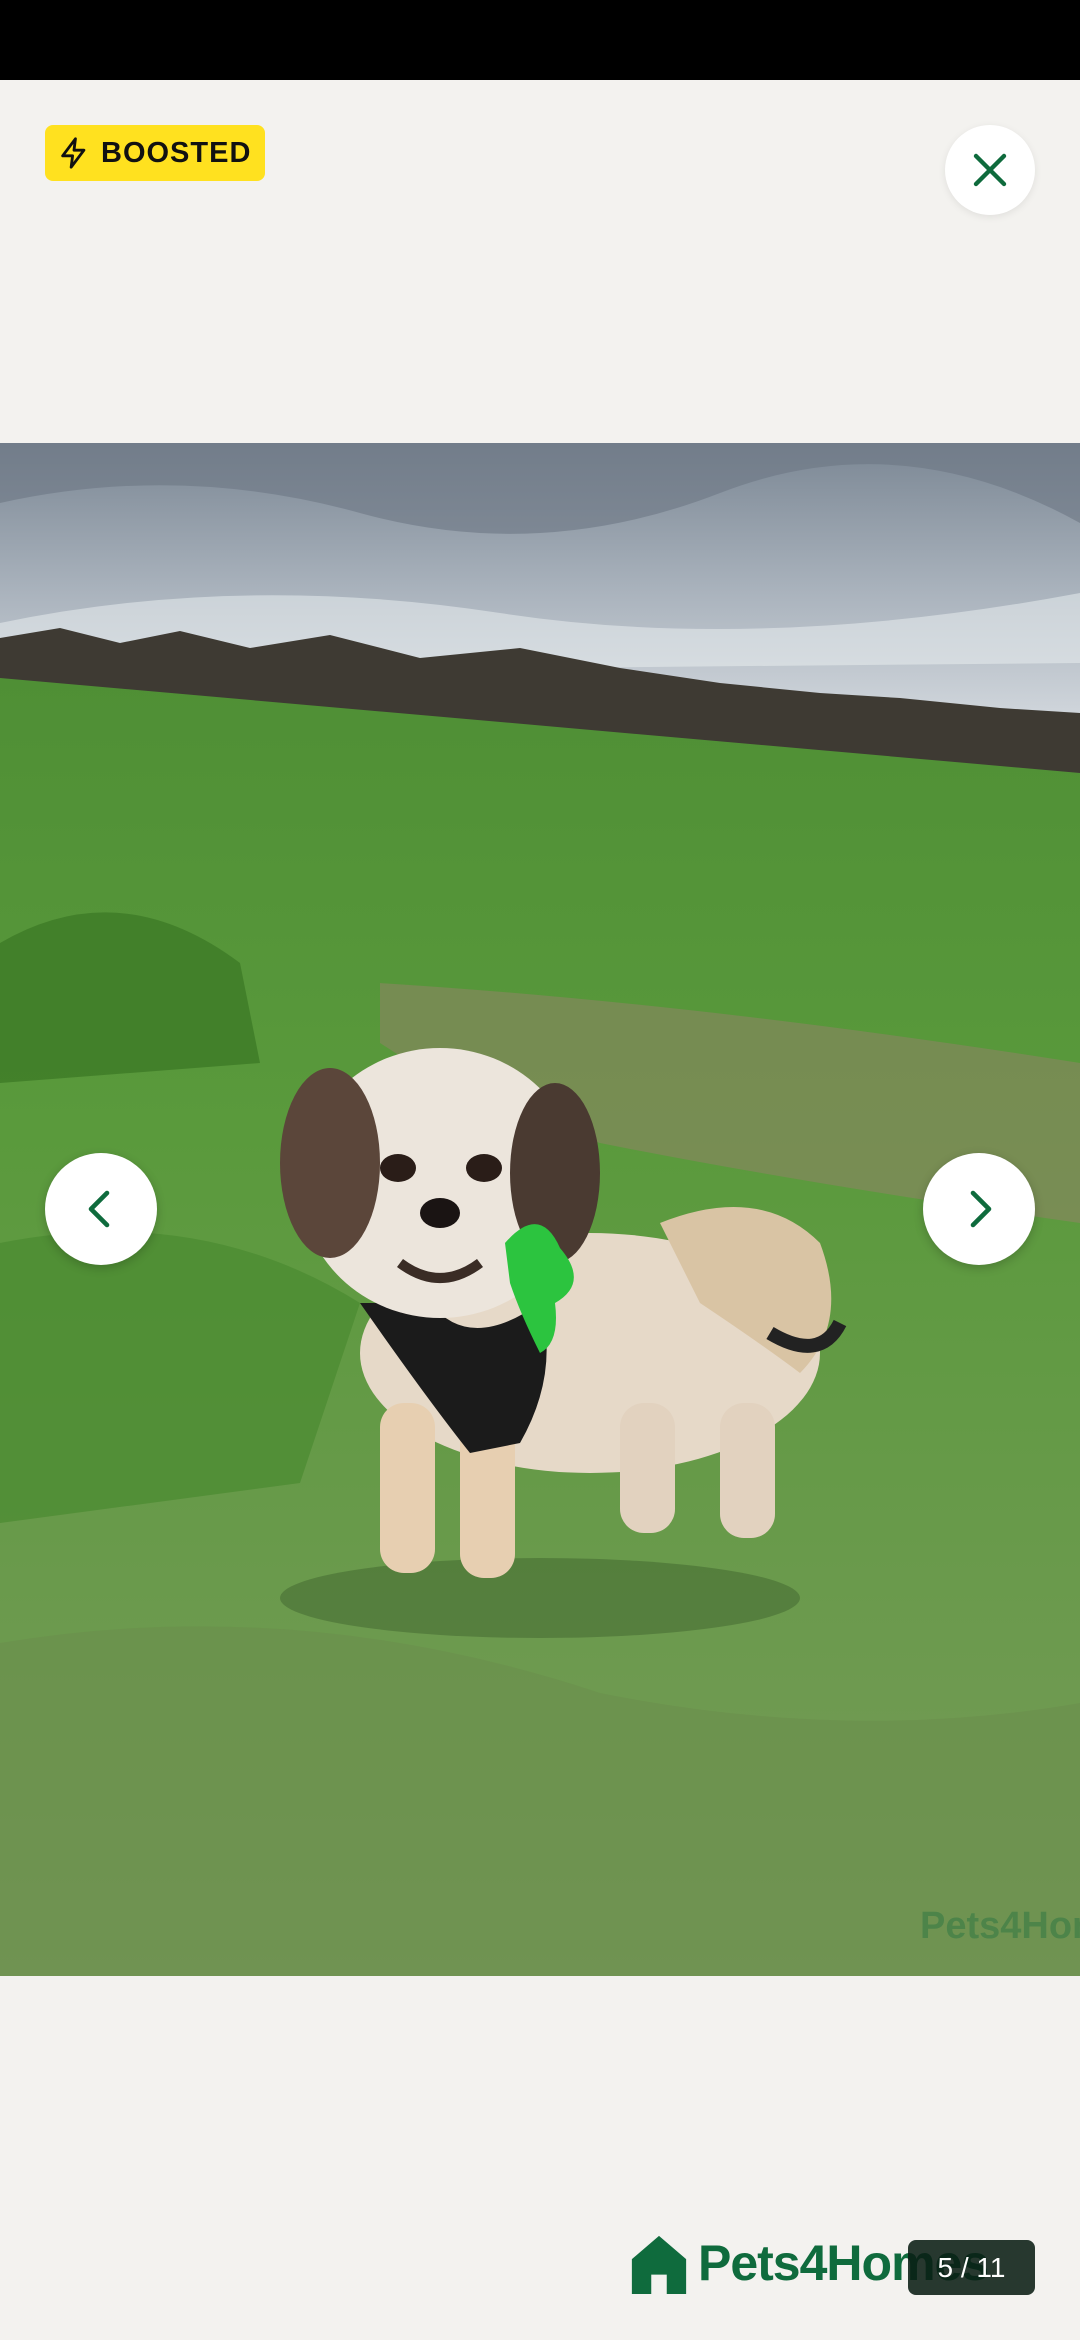 This screenshot has width=1080, height=2340. I want to click on lightning-icon, so click(73, 153).